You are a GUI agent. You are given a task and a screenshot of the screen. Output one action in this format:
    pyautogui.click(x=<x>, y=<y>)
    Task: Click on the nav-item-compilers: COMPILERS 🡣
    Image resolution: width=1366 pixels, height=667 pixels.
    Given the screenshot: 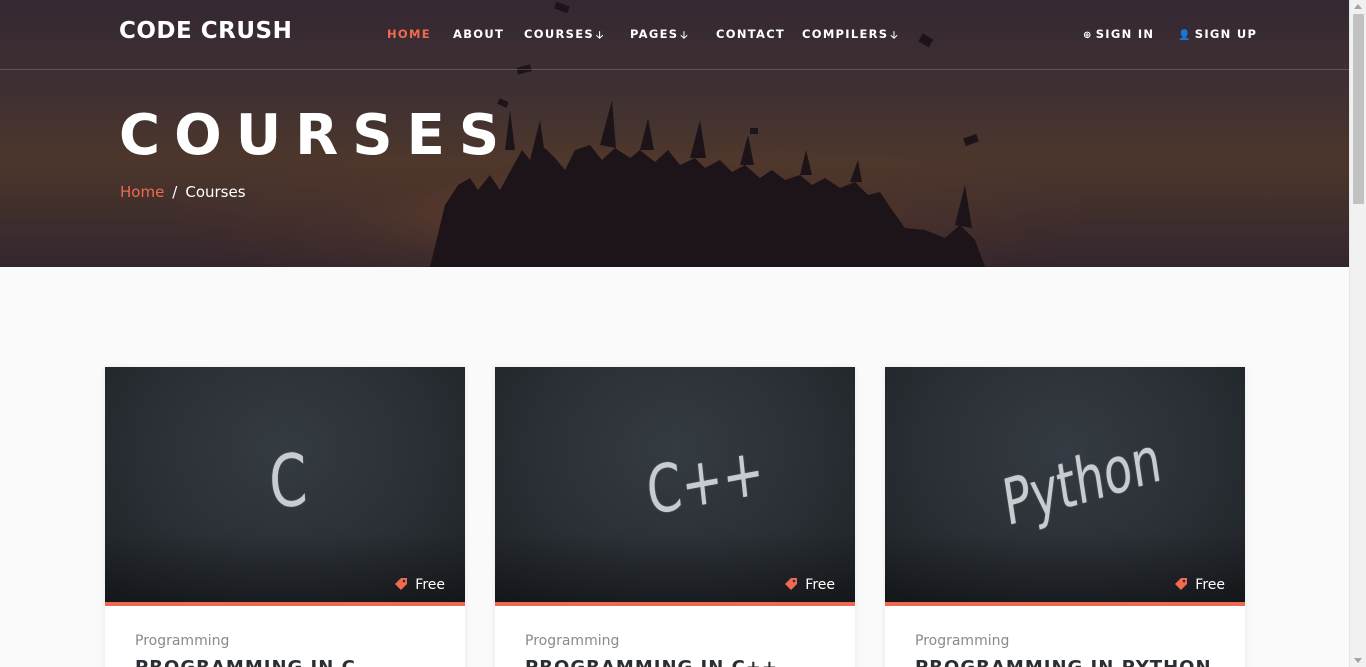 What is the action you would take?
    pyautogui.click(x=850, y=36)
    